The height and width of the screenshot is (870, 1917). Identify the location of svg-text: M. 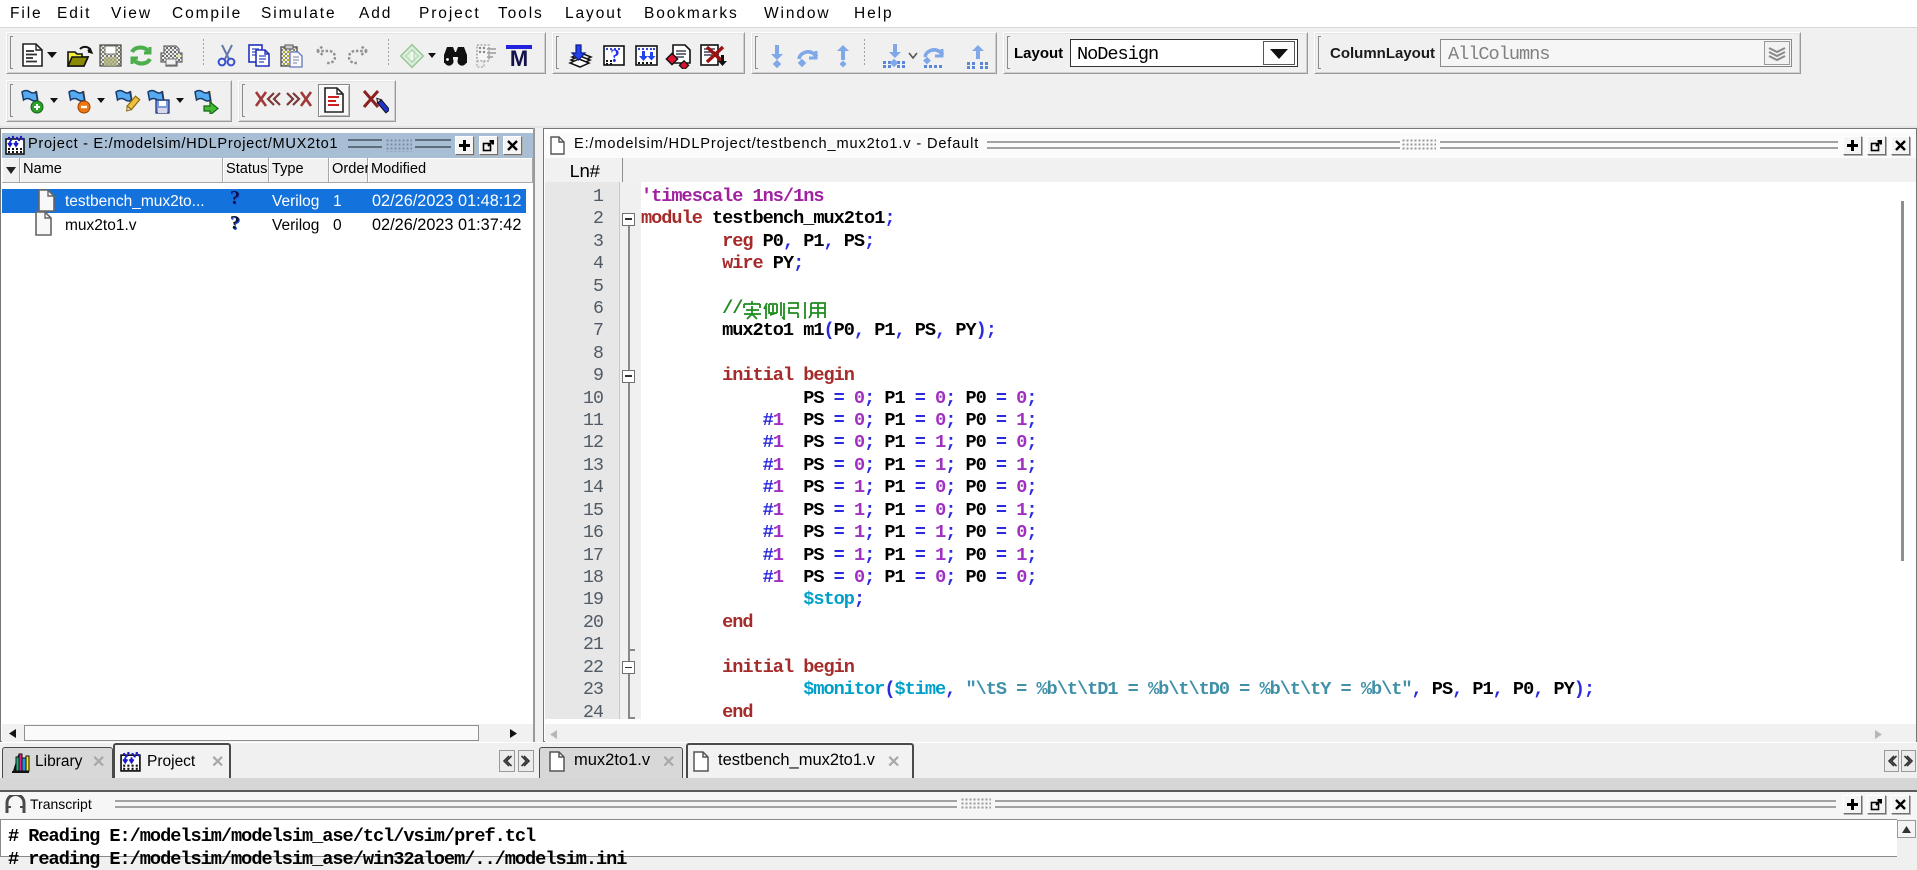
(519, 57).